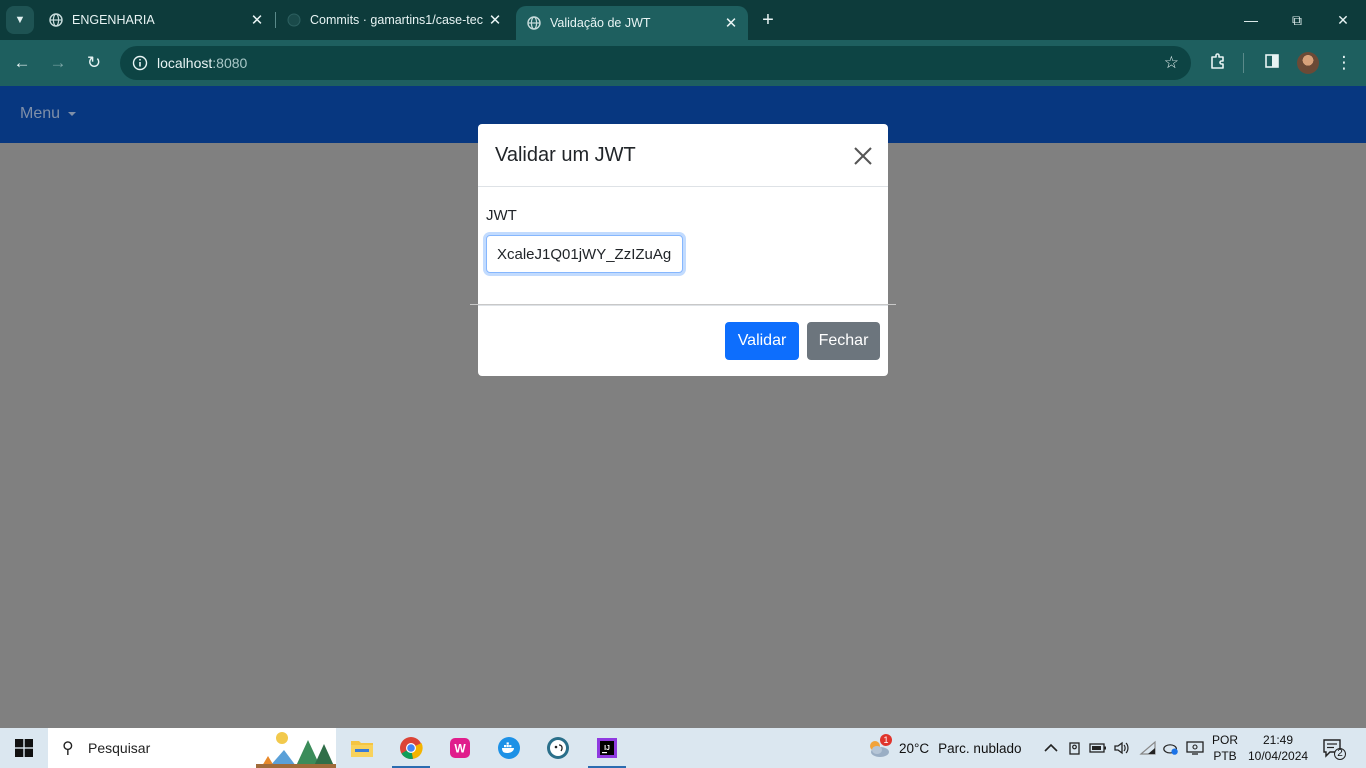 The width and height of the screenshot is (1366, 768). I want to click on close-window-button: ✕, so click(1343, 20).